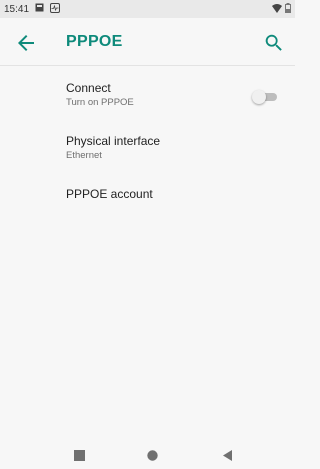  What do you see at coordinates (94, 41) in the screenshot?
I see `page-title: PPPOE` at bounding box center [94, 41].